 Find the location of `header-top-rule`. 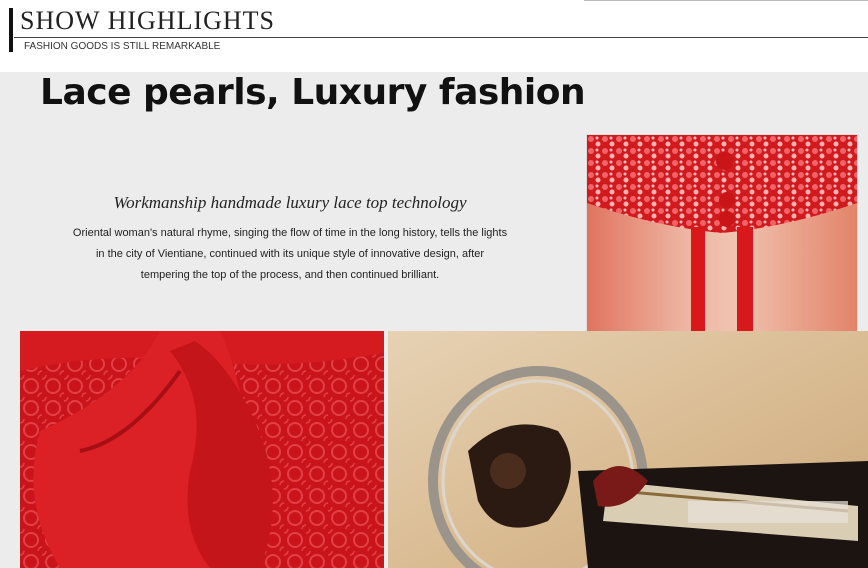

header-top-rule is located at coordinates (726, 0).